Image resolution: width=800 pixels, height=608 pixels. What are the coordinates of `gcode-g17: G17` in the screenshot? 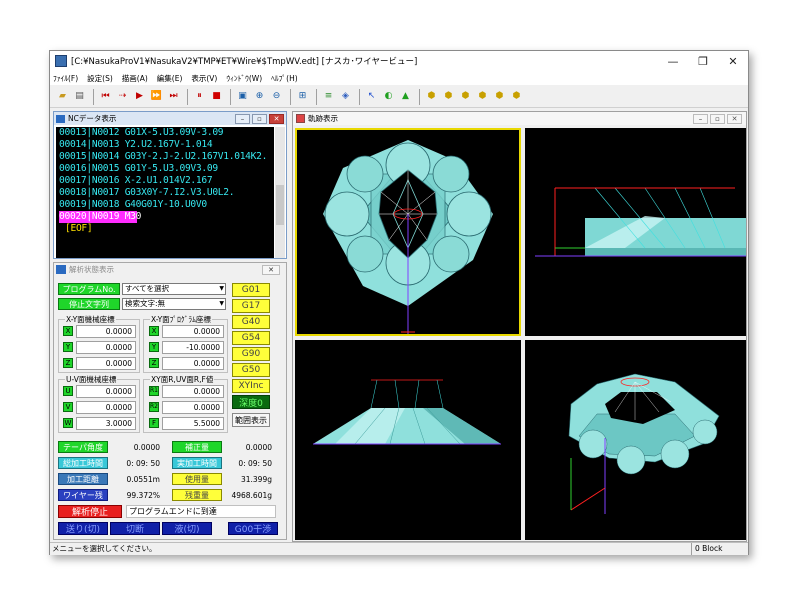 It's located at (251, 306).